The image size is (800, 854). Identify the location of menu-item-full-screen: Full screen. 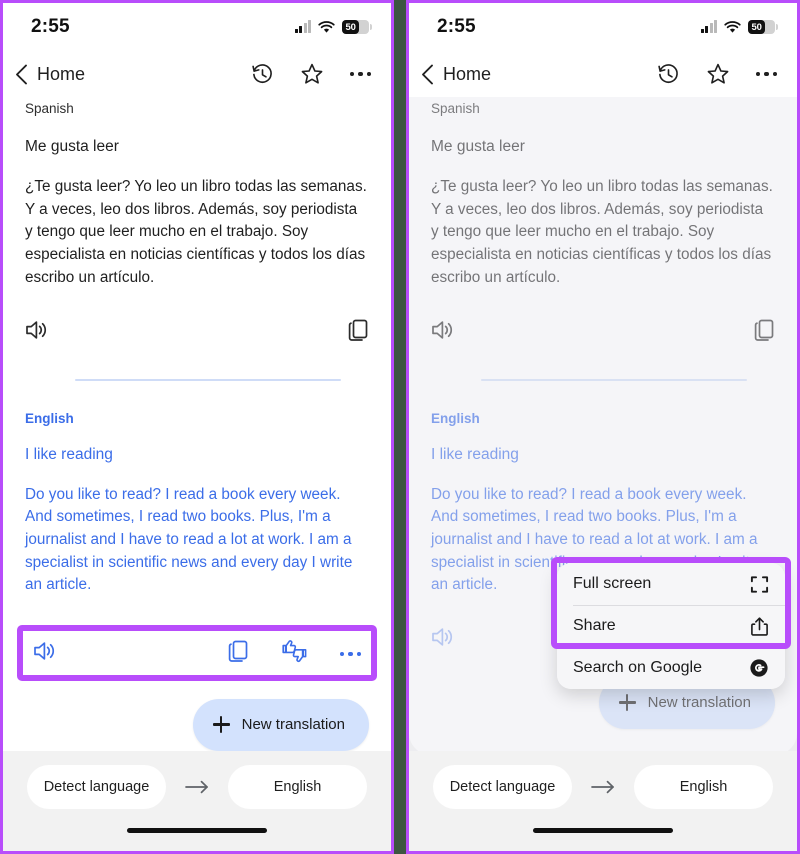
(671, 584).